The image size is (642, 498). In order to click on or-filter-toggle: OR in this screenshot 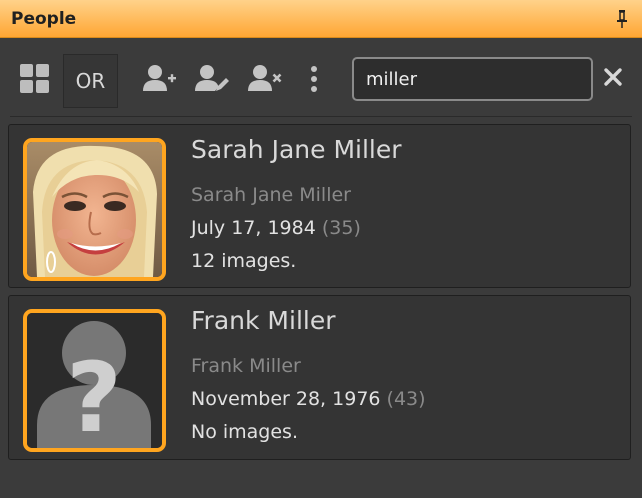, I will do `click(90, 81)`.